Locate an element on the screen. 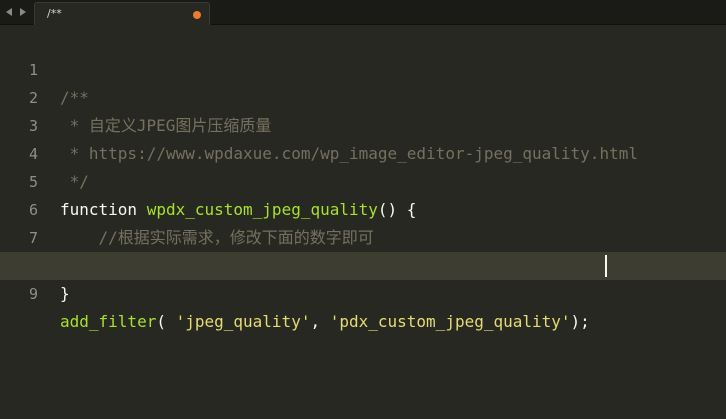  punctuation-token: ); is located at coordinates (580, 321).